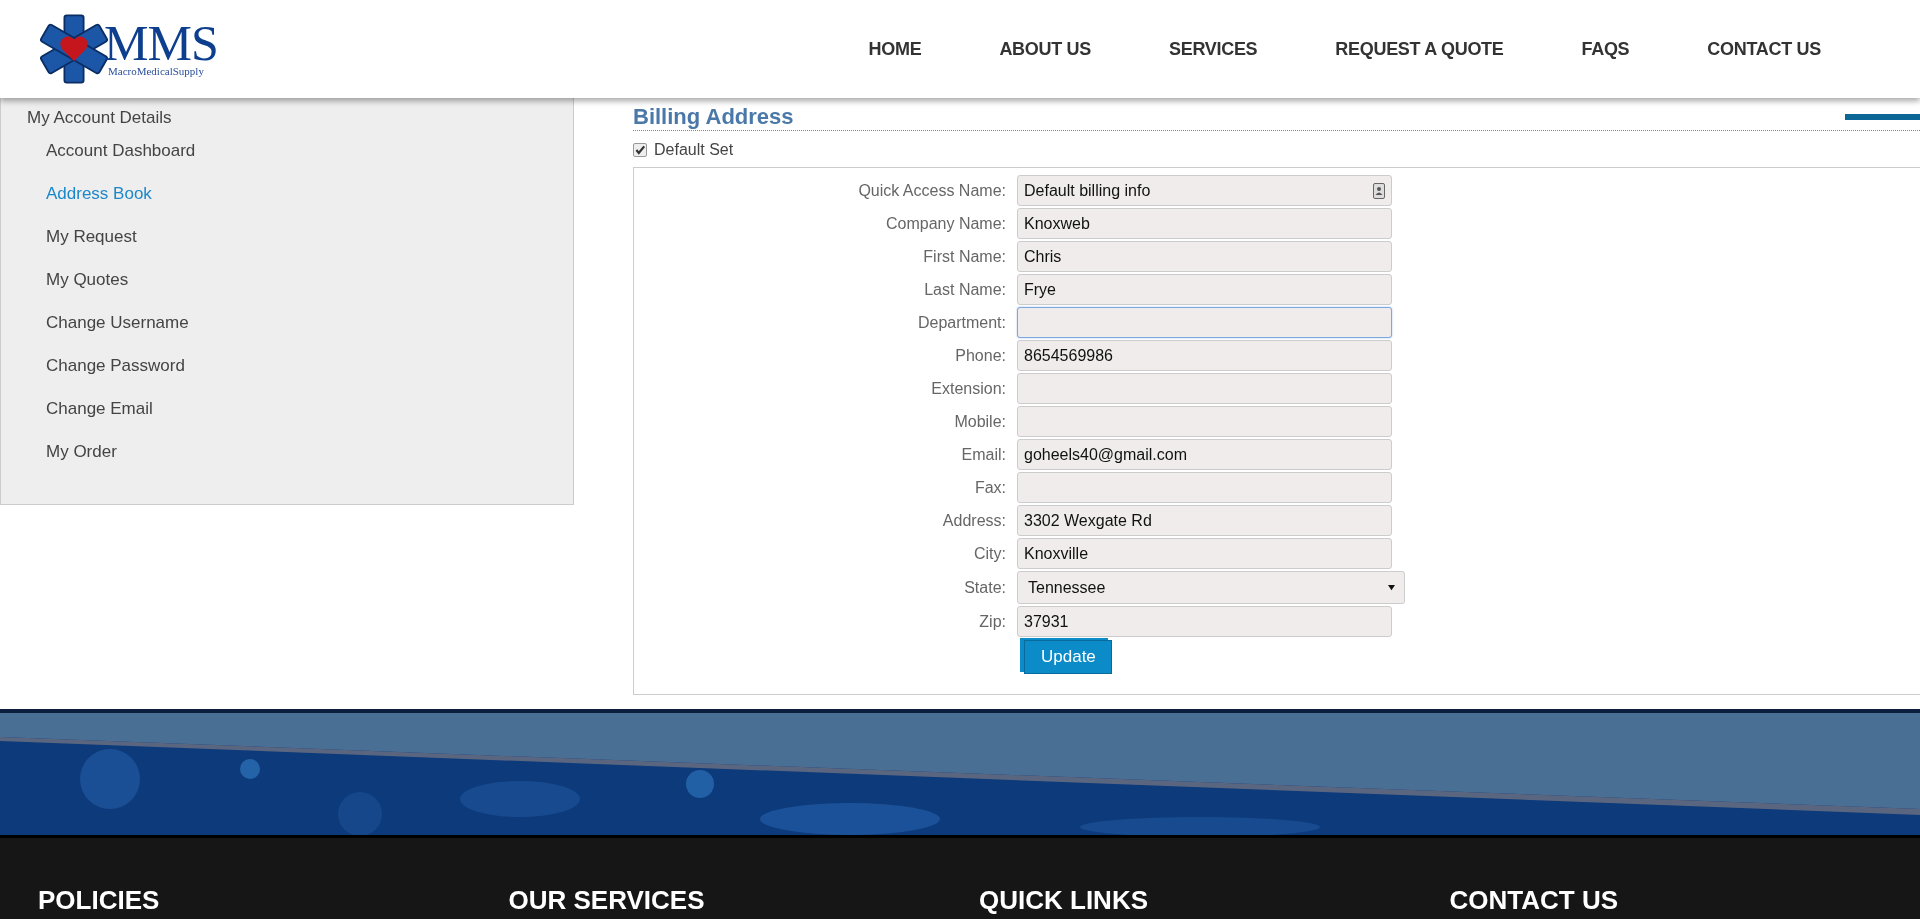 This screenshot has width=1920, height=919. I want to click on nav-link: HOME, so click(895, 49).